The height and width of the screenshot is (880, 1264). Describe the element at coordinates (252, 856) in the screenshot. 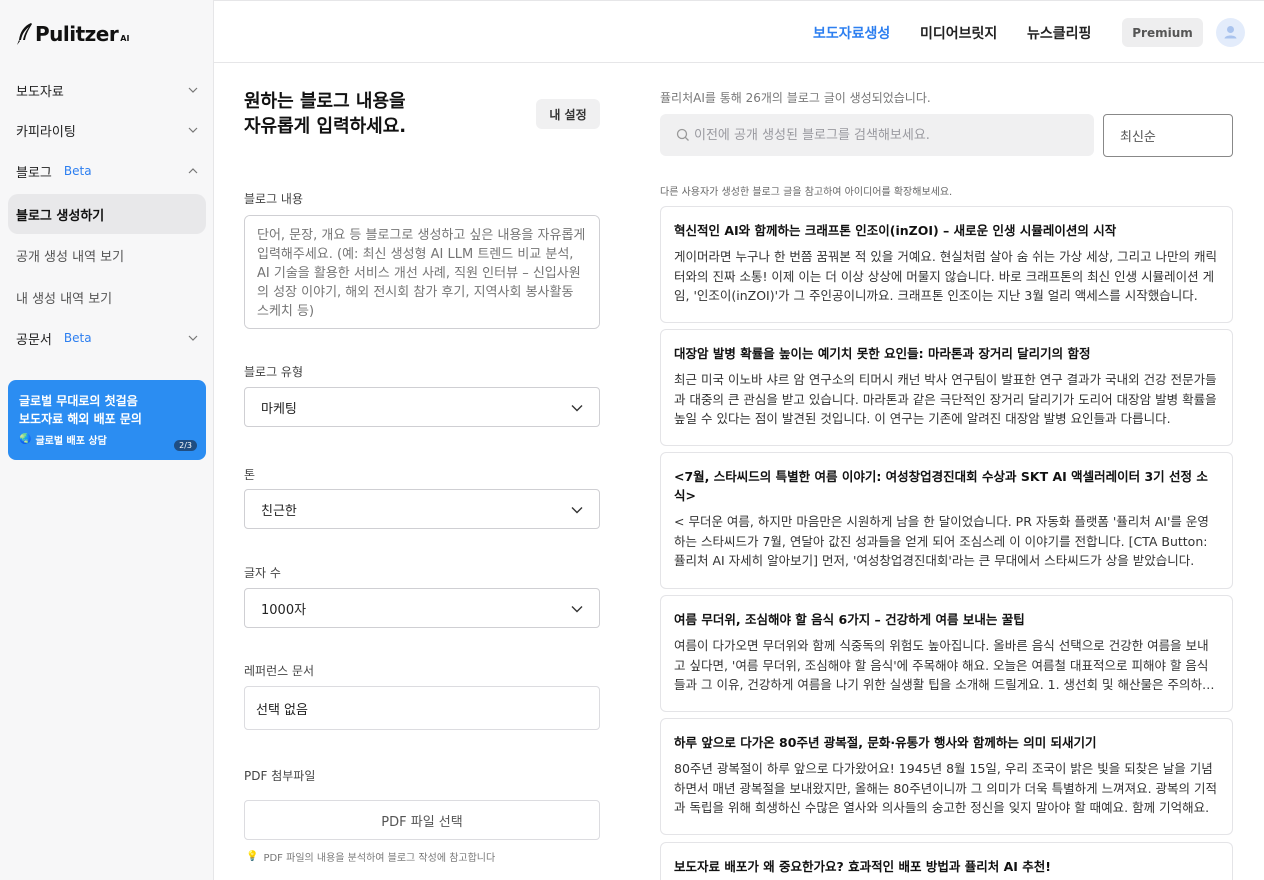

I see `lightbulb-icon: 💡` at that location.